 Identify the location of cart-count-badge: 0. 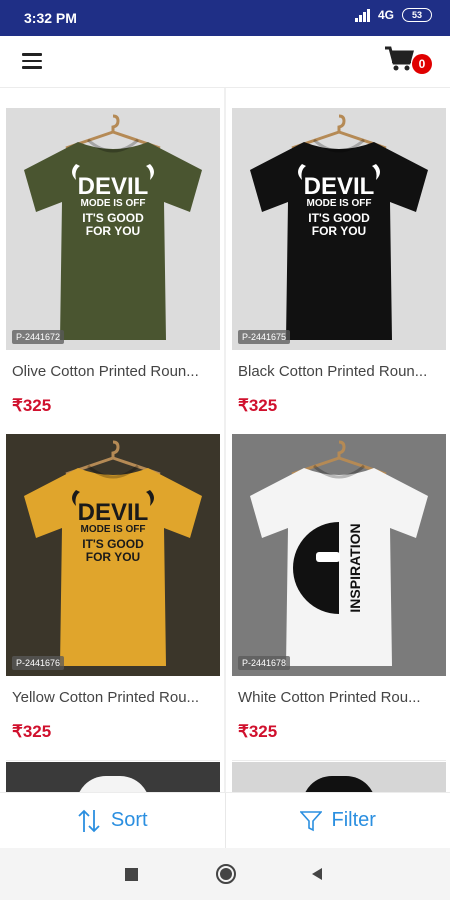
(422, 64).